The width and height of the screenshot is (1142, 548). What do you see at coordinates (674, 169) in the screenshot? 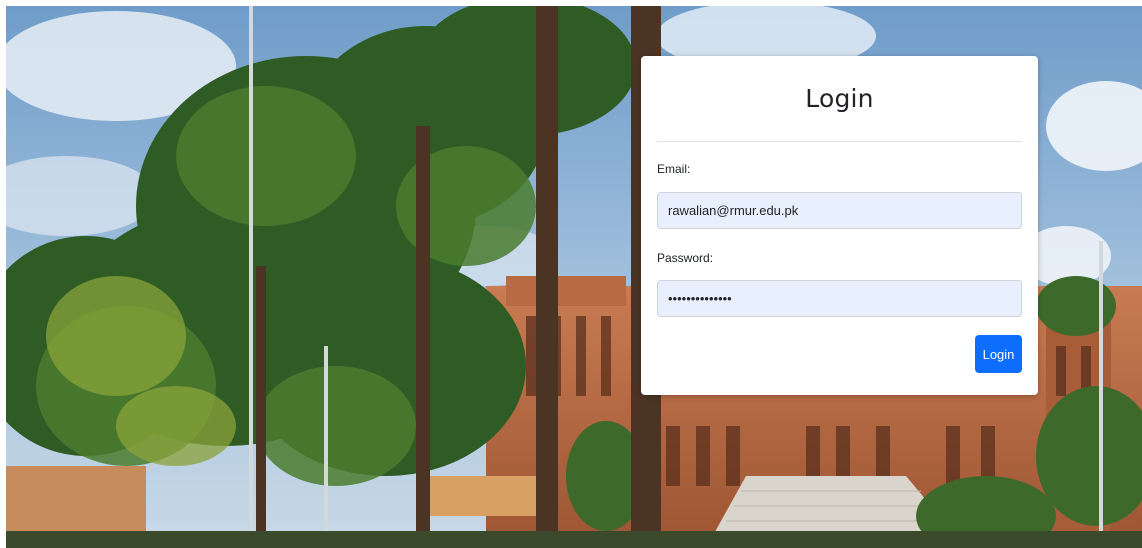
I see `email-label: Email:` at bounding box center [674, 169].